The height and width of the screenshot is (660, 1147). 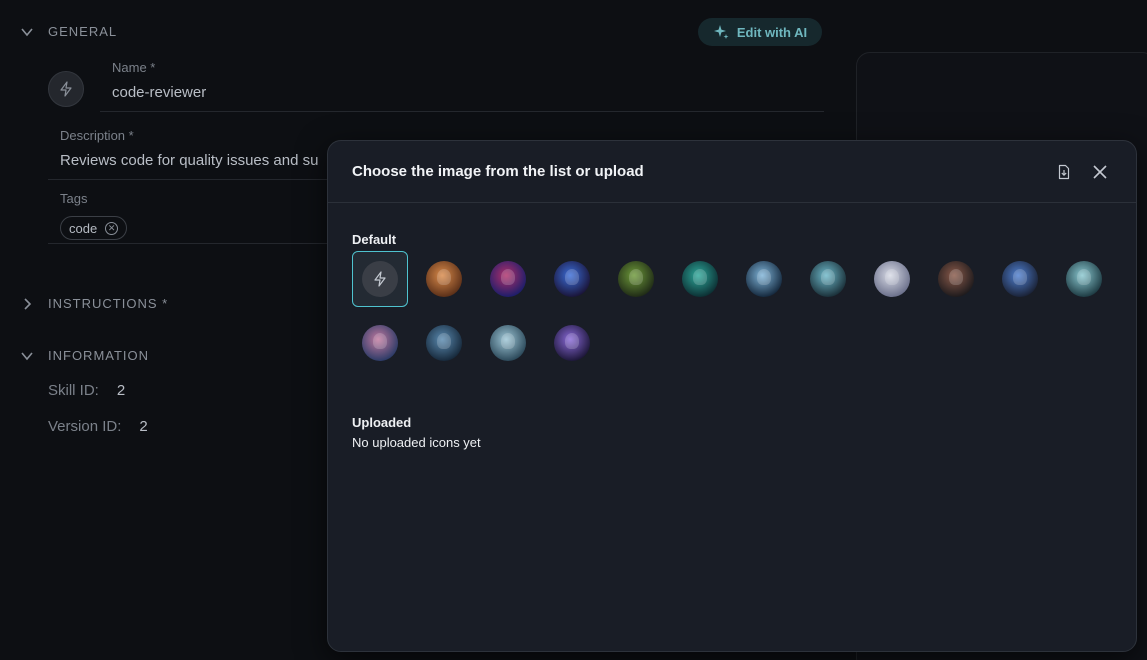 I want to click on section-instructions-label: INSTRUCTIONS *, so click(x=108, y=303).